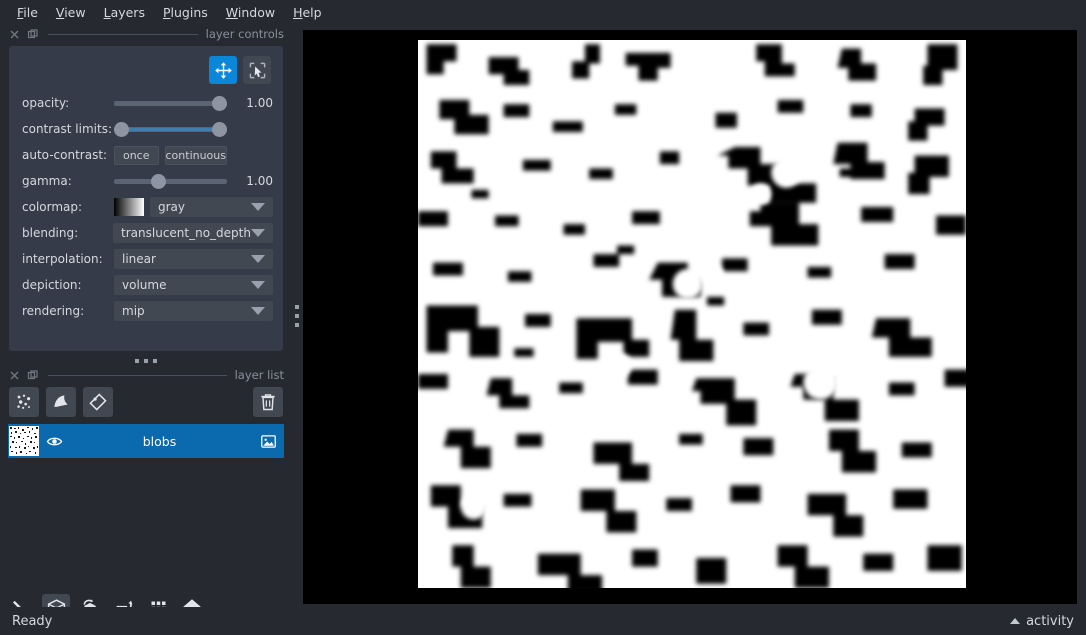 Image resolution: width=1086 pixels, height=635 pixels. What do you see at coordinates (219, 103) in the screenshot?
I see `opacity-slider-handle` at bounding box center [219, 103].